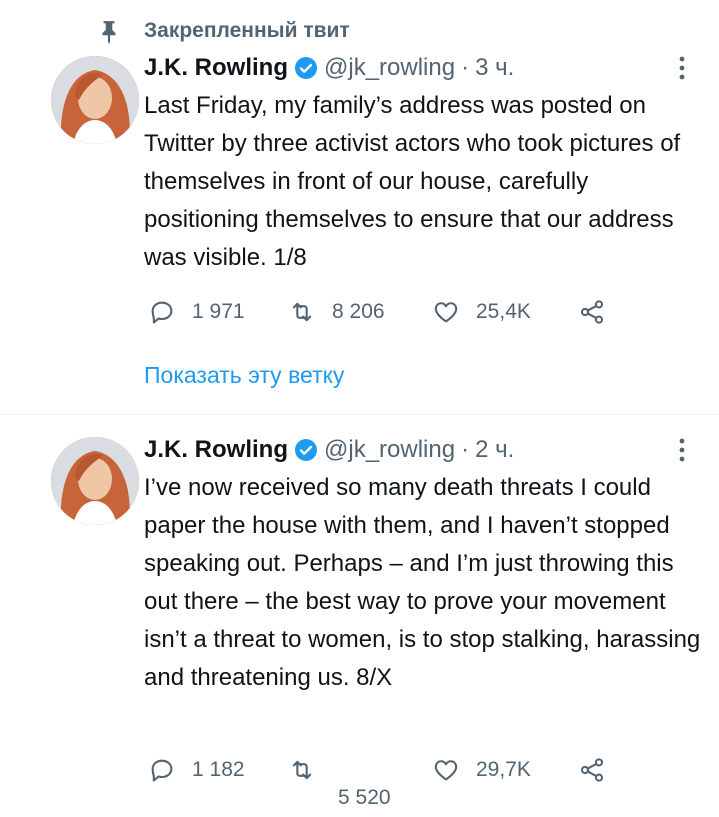  Describe the element at coordinates (247, 30) in the screenshot. I see `pinned-label: Закрепленный твит` at that location.